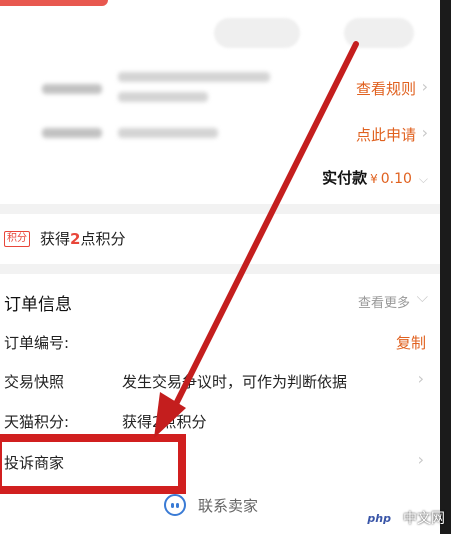  I want to click on pay-amount: 0.10, so click(396, 179).